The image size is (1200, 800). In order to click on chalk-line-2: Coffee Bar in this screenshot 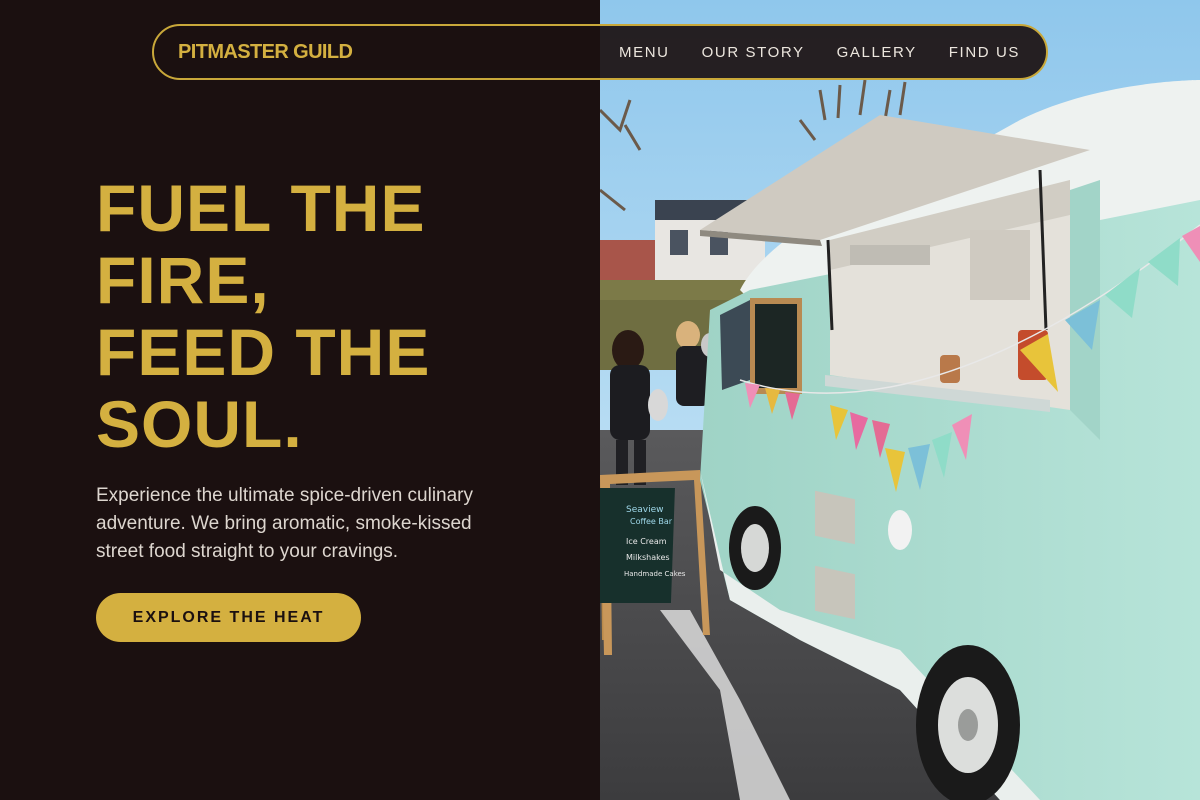, I will do `click(651, 521)`.